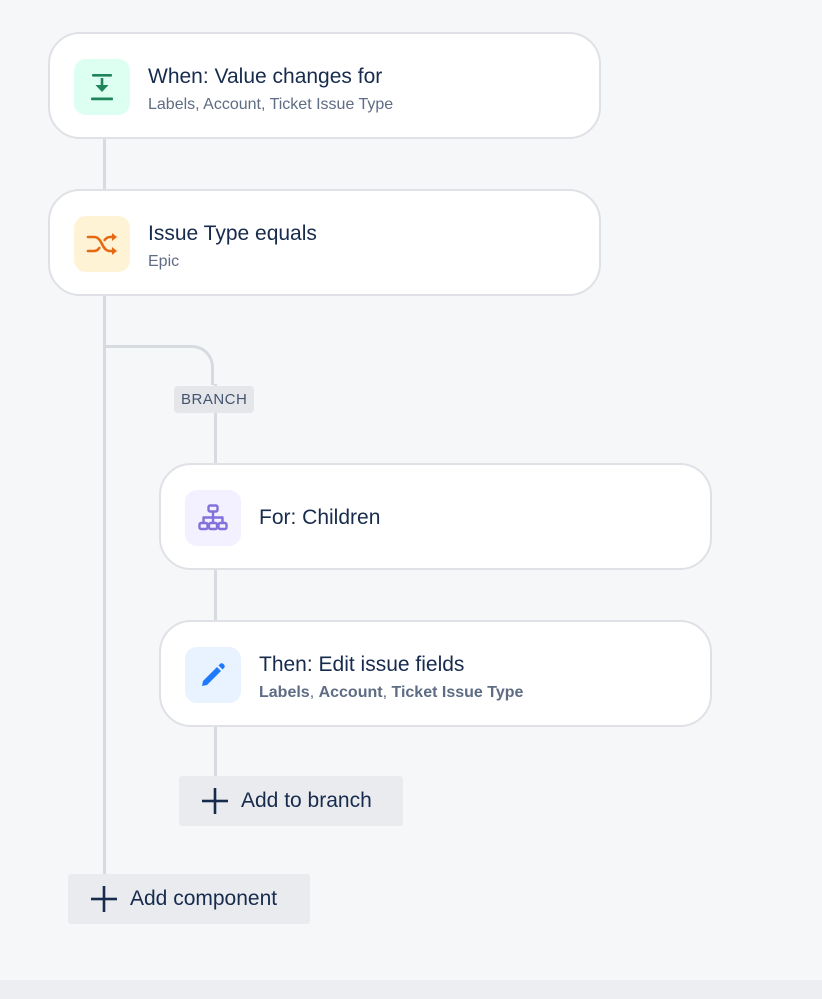 The image size is (822, 999). I want to click on trigger-title: When: Value changes for, so click(265, 76).